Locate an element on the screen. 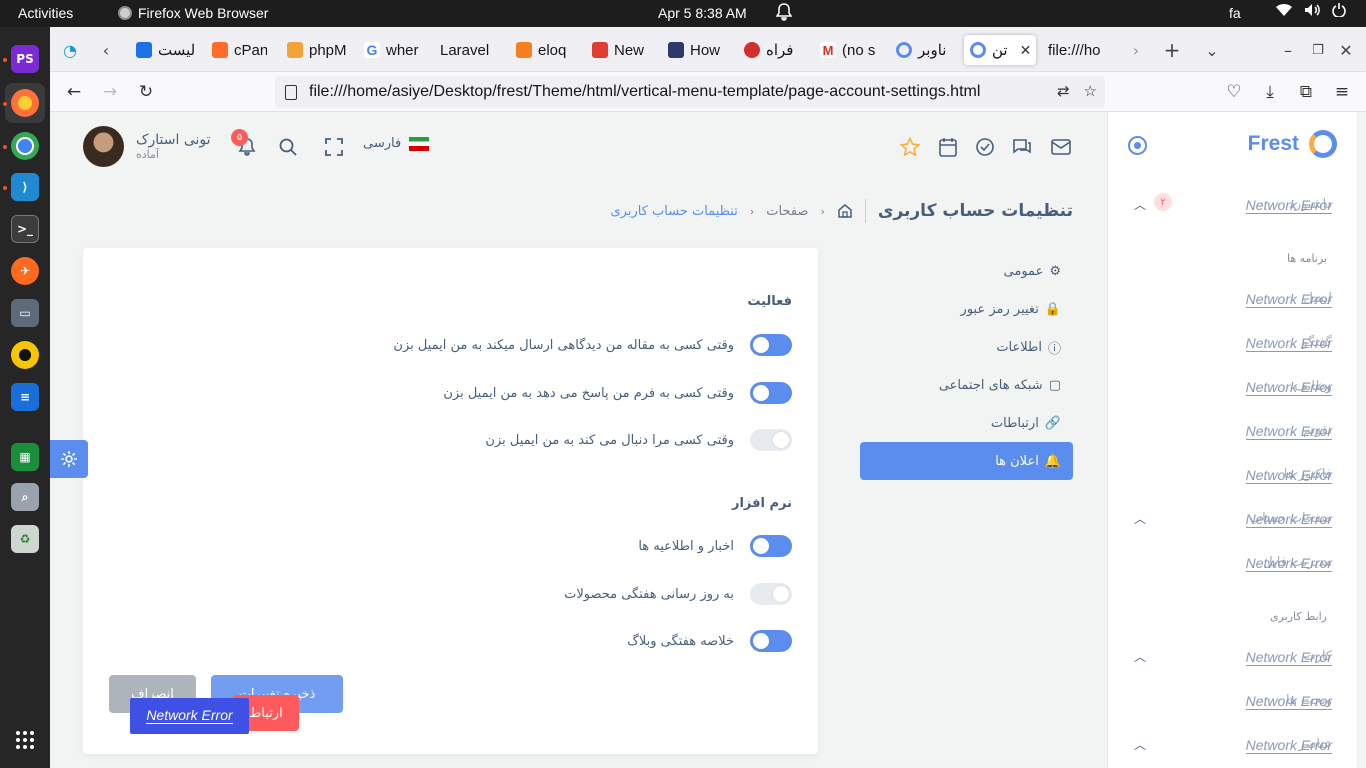  todo-check-icon is located at coordinates (985, 147).